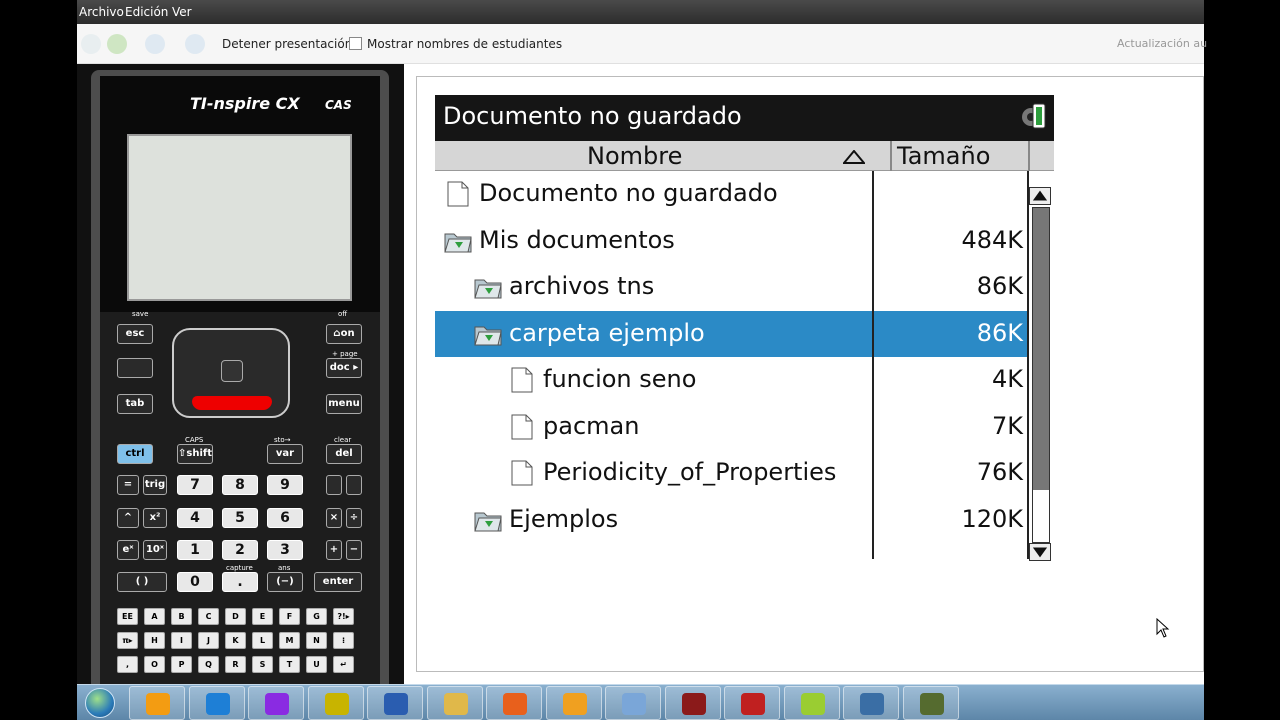  Describe the element at coordinates (285, 582) in the screenshot. I see `key-negative: (−)` at that location.